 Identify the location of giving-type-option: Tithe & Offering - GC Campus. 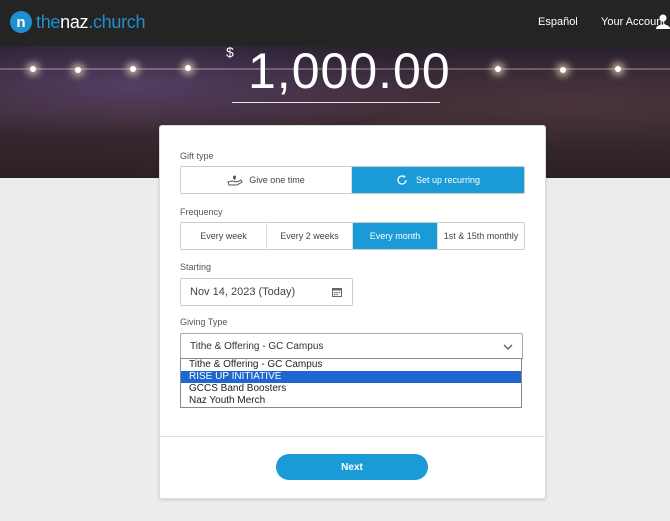
(351, 365).